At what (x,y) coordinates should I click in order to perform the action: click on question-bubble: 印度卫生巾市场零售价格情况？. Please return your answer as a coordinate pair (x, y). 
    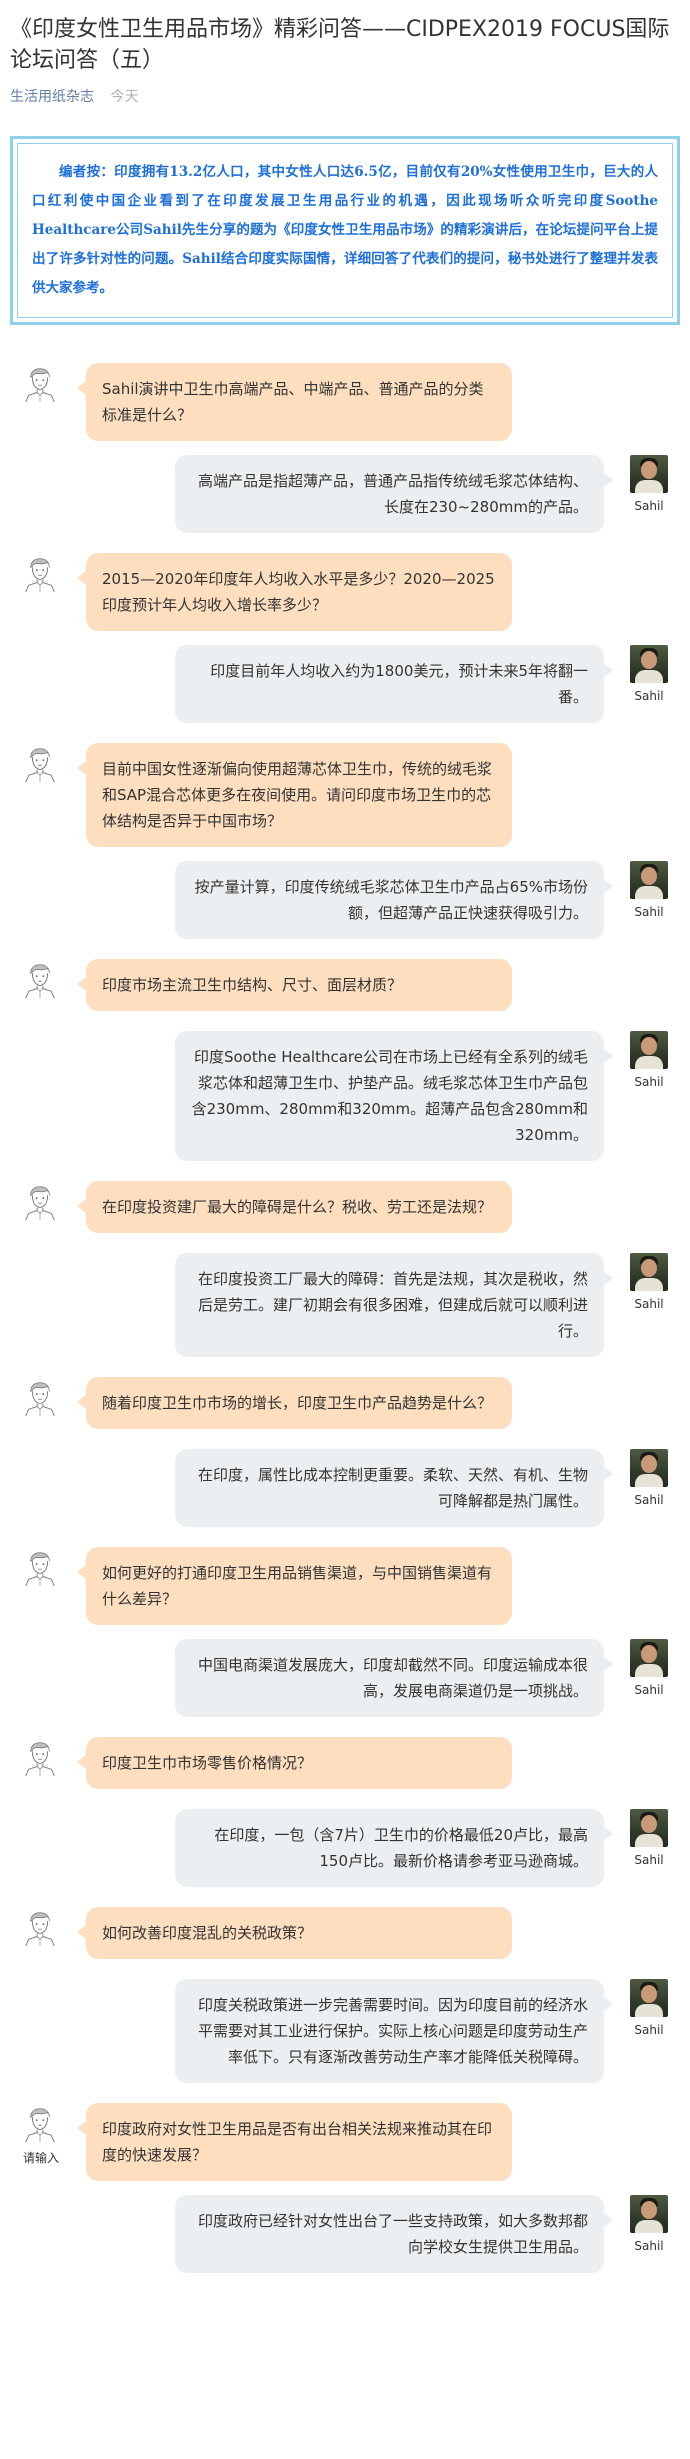
    Looking at the image, I should click on (294, 1763).